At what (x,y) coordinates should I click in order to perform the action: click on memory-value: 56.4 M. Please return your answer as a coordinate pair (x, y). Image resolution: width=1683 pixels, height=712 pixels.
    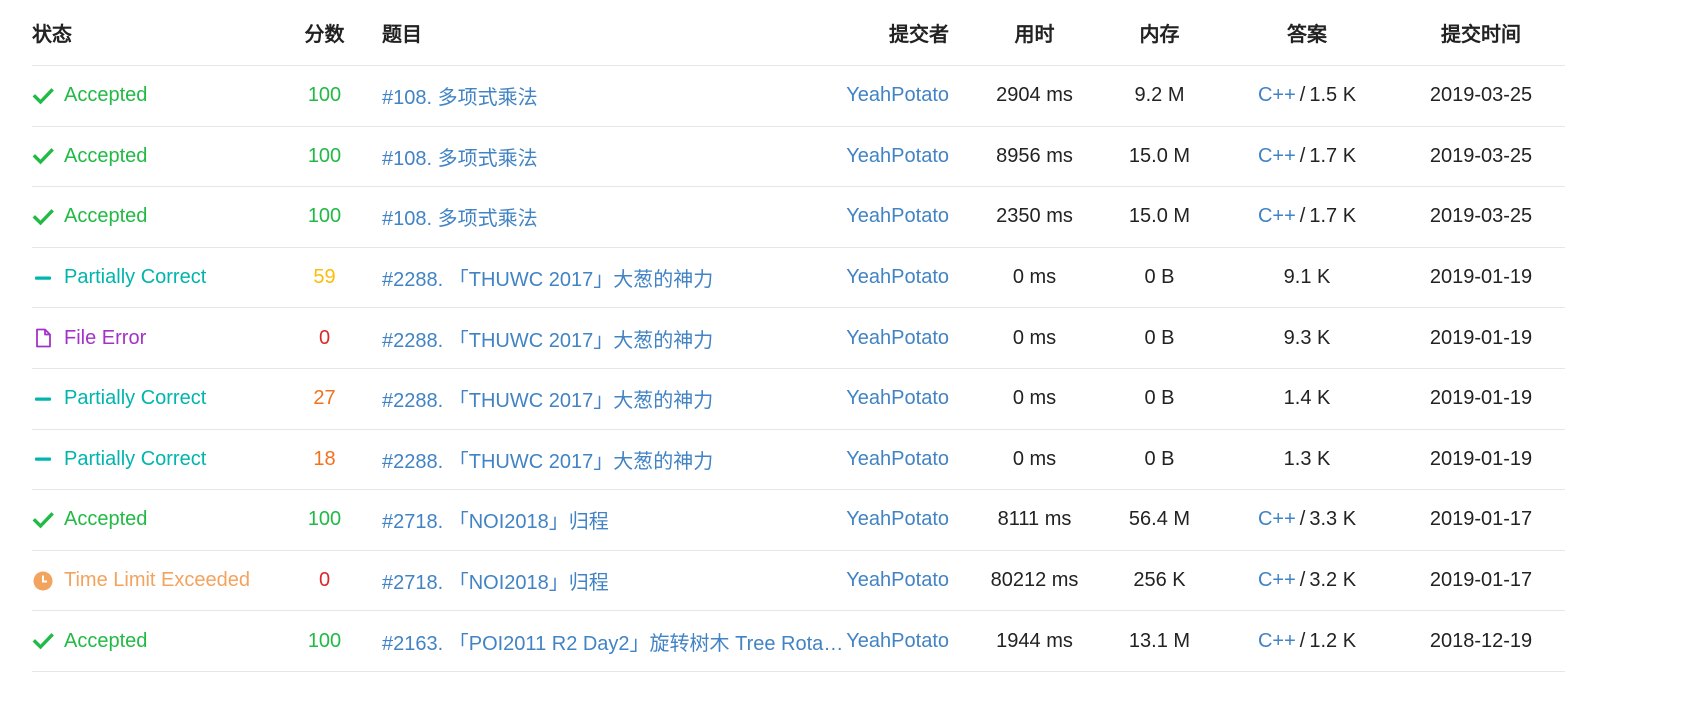
    Looking at the image, I should click on (1159, 519).